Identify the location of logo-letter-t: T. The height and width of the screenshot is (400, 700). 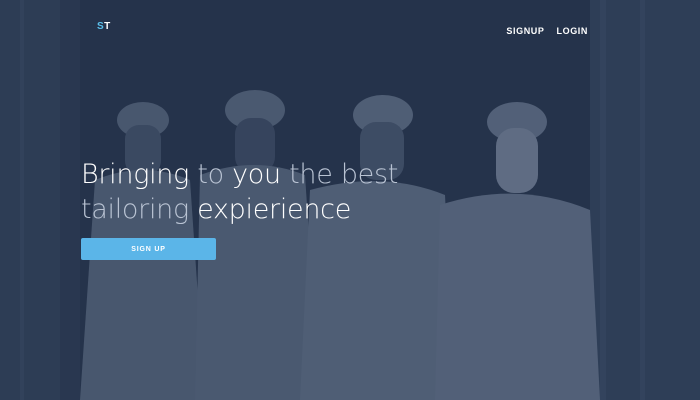
(107, 26).